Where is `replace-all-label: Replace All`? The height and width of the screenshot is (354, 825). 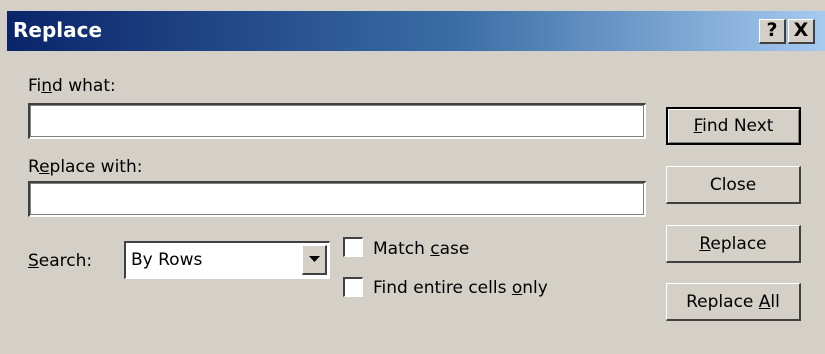
replace-all-label: Replace All is located at coordinates (733, 301).